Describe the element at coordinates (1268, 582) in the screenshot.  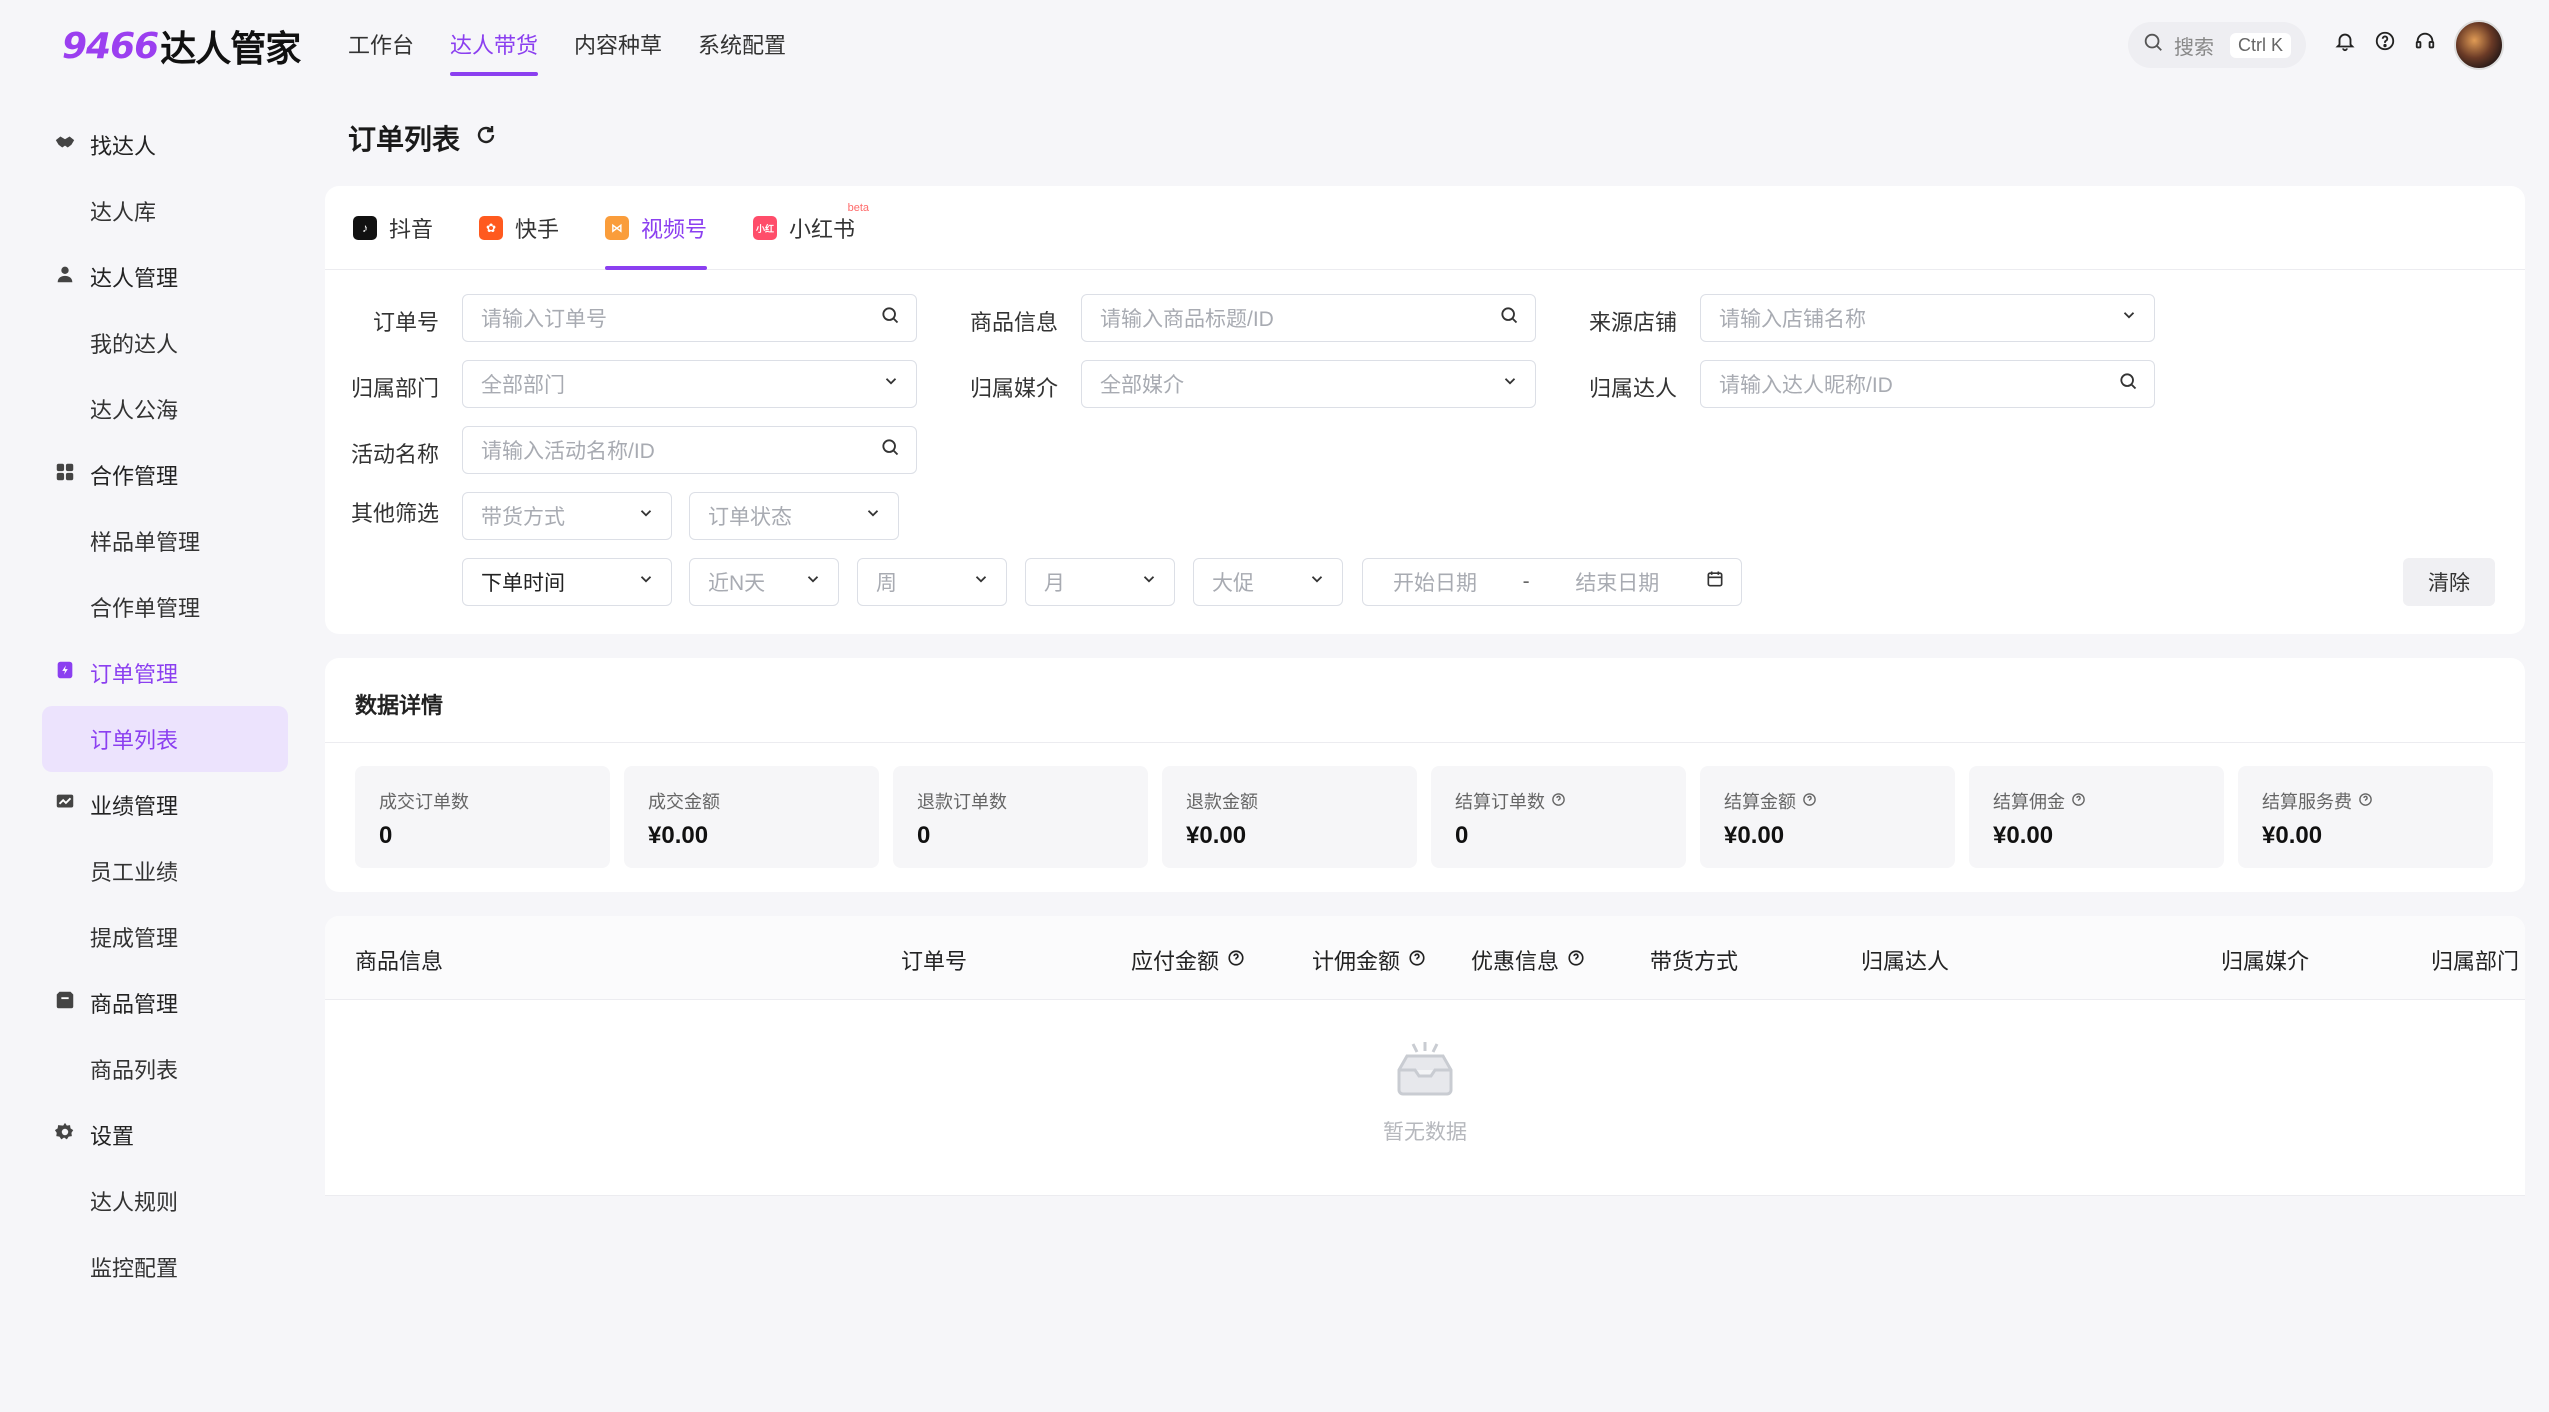
I see `promo-select: 大促` at that location.